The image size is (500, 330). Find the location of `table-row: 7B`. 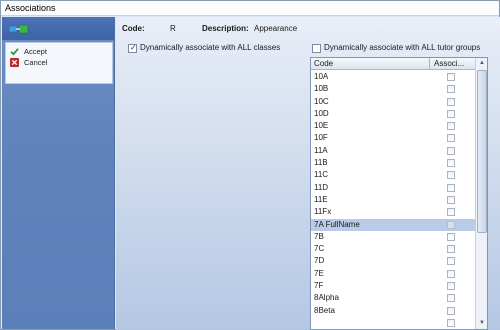

table-row: 7B is located at coordinates (393, 237).